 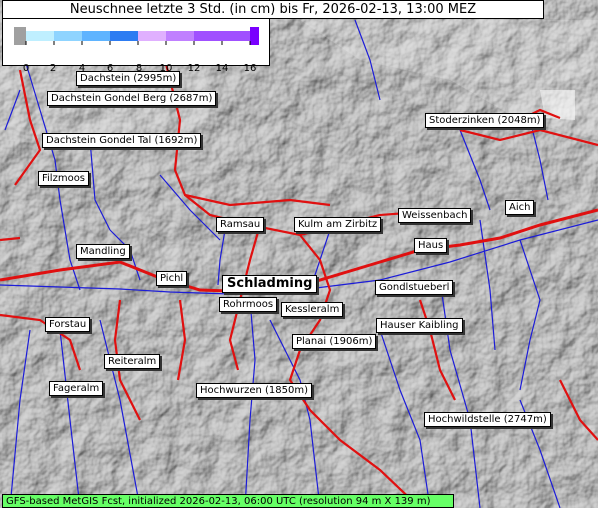 What do you see at coordinates (132, 361) in the screenshot?
I see `place-label-reiteralm: Reiteralm` at bounding box center [132, 361].